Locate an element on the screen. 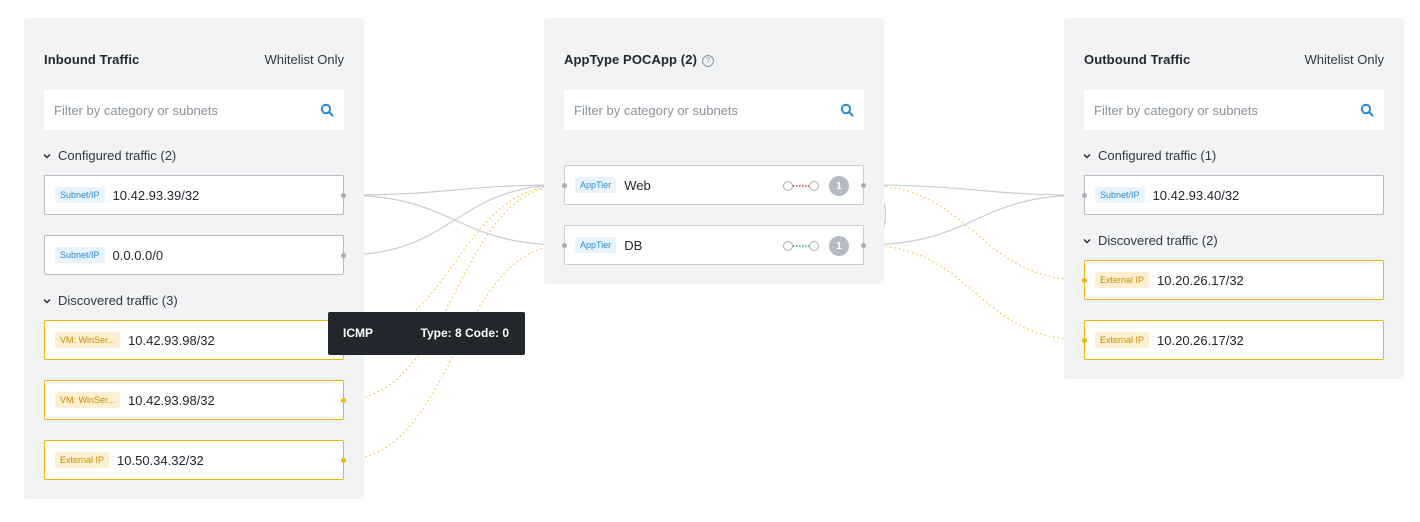 Image resolution: width=1420 pixels, height=522 pixels. outbound-search is located at coordinates (1234, 110).